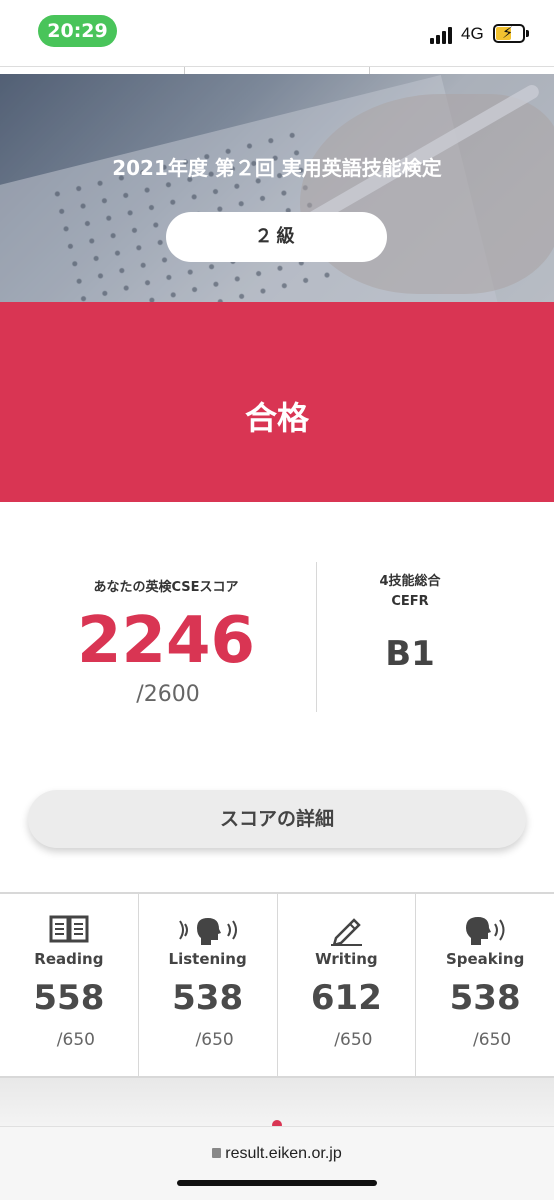  I want to click on skill-name: Speaking, so click(485, 959).